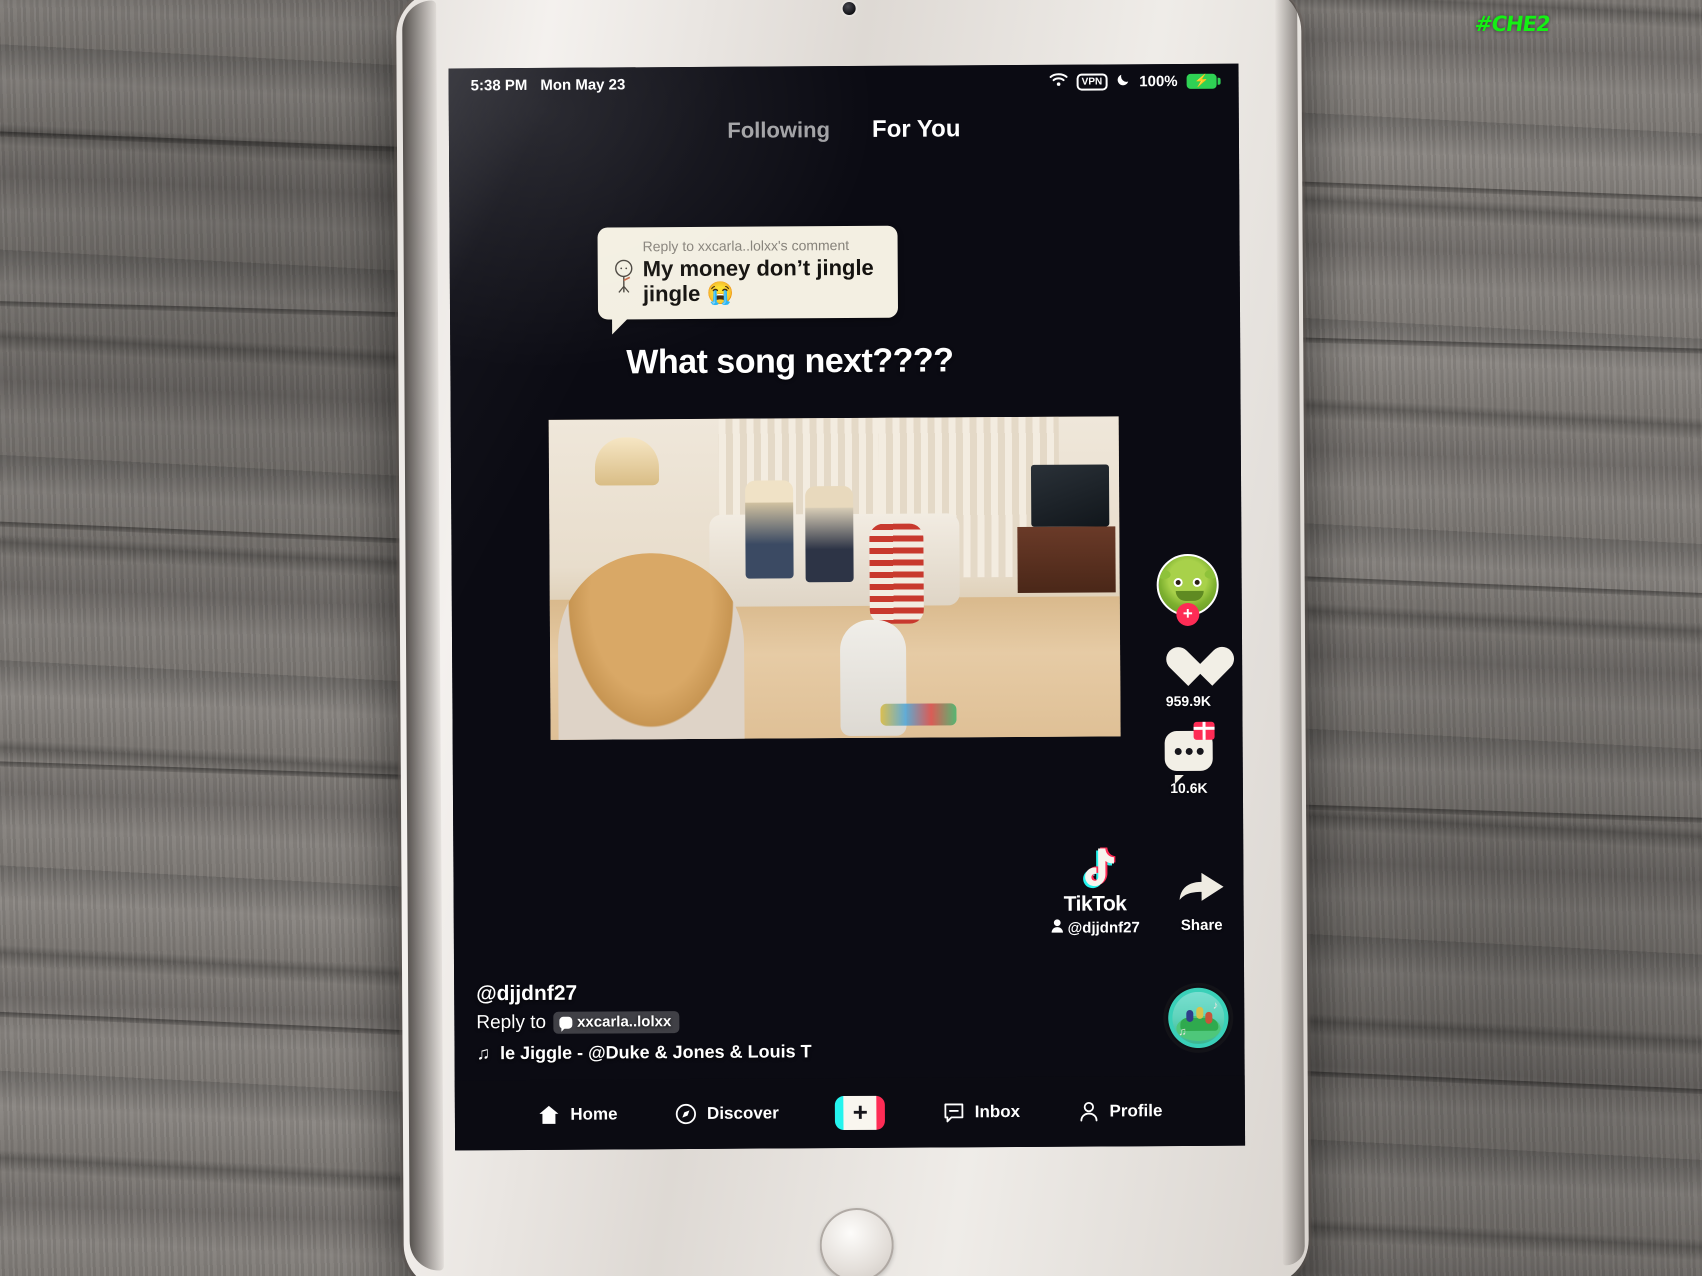  Describe the element at coordinates (1188, 668) in the screenshot. I see `heart-icon` at that location.